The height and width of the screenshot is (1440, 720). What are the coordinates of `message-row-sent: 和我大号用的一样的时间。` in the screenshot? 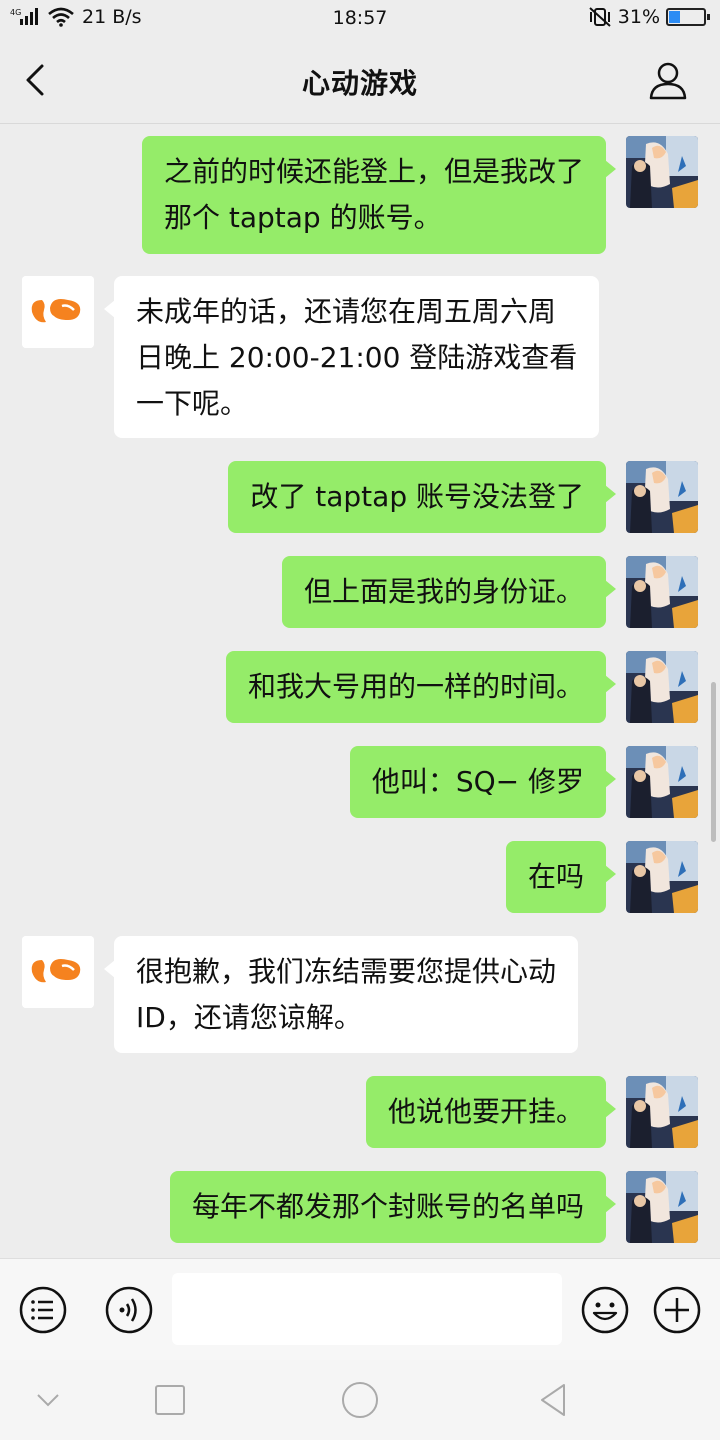 It's located at (360, 687).